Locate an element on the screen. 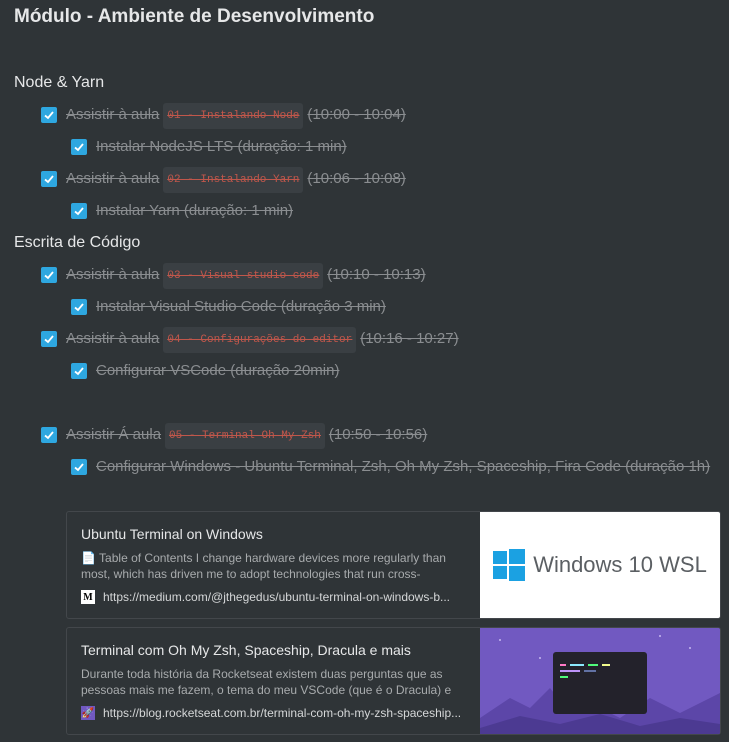 The width and height of the screenshot is (729, 742). task-time: (10:16 - 10:27) is located at coordinates (409, 338).